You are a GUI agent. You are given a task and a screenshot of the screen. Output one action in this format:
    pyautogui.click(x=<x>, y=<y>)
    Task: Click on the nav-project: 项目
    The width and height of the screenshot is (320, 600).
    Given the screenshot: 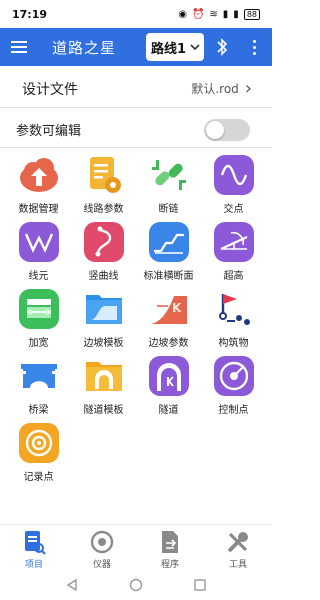 What is the action you would take?
    pyautogui.click(x=34, y=547)
    